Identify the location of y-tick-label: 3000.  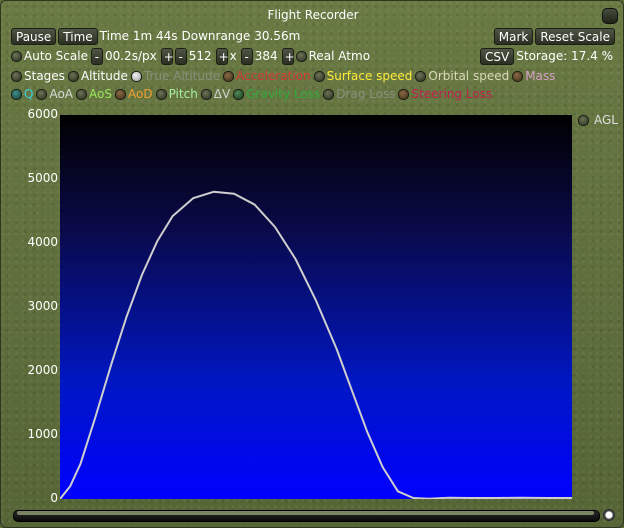
(42, 306).